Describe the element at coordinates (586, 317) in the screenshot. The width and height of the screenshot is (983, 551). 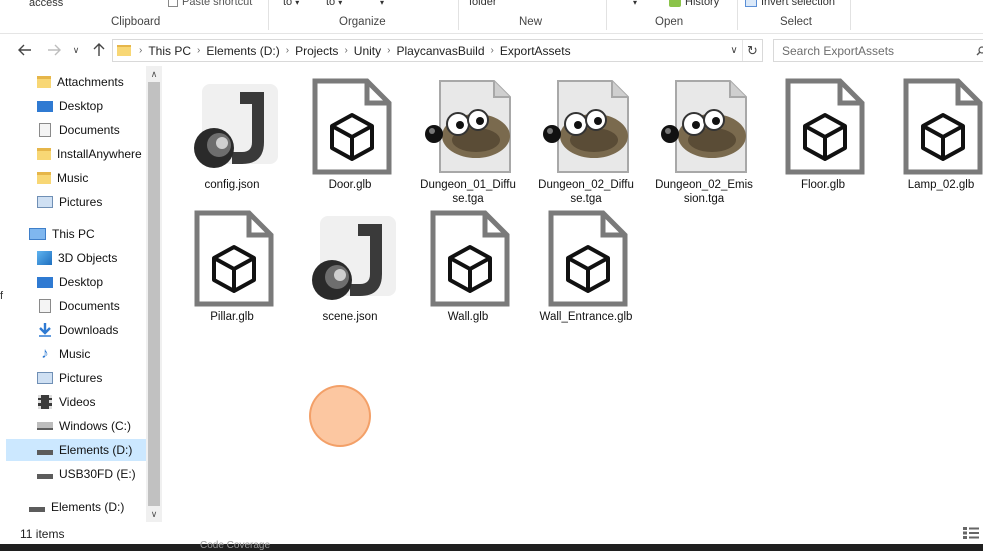
I see `file-name: Wall_Entrance.glb` at that location.